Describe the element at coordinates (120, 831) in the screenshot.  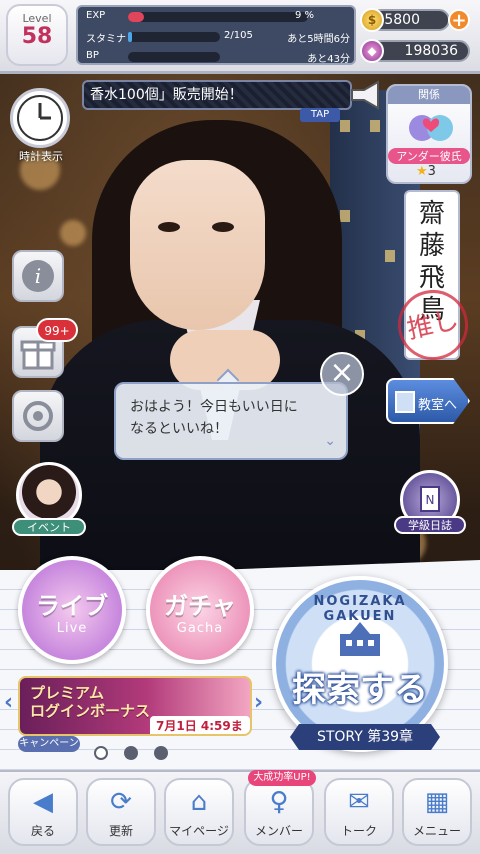
I see `nav-label: 更新` at that location.